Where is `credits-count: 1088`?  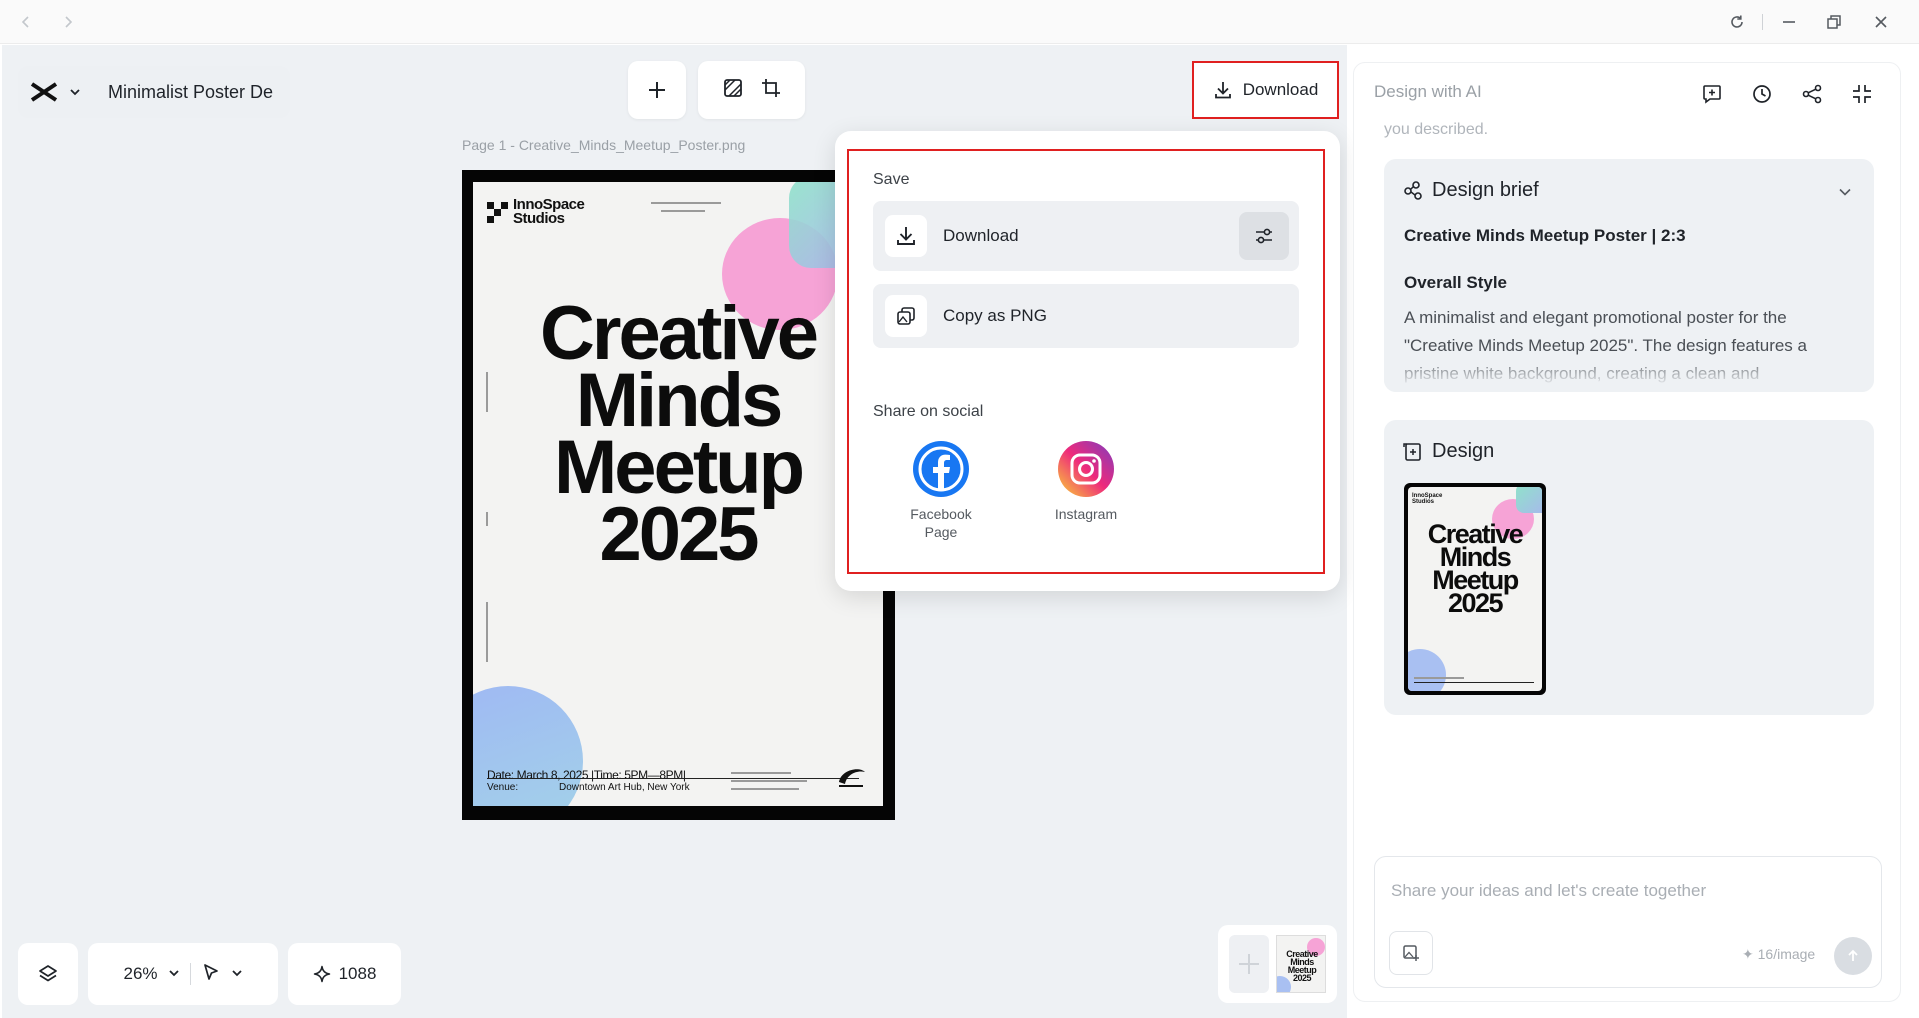
credits-count: 1088 is located at coordinates (357, 973).